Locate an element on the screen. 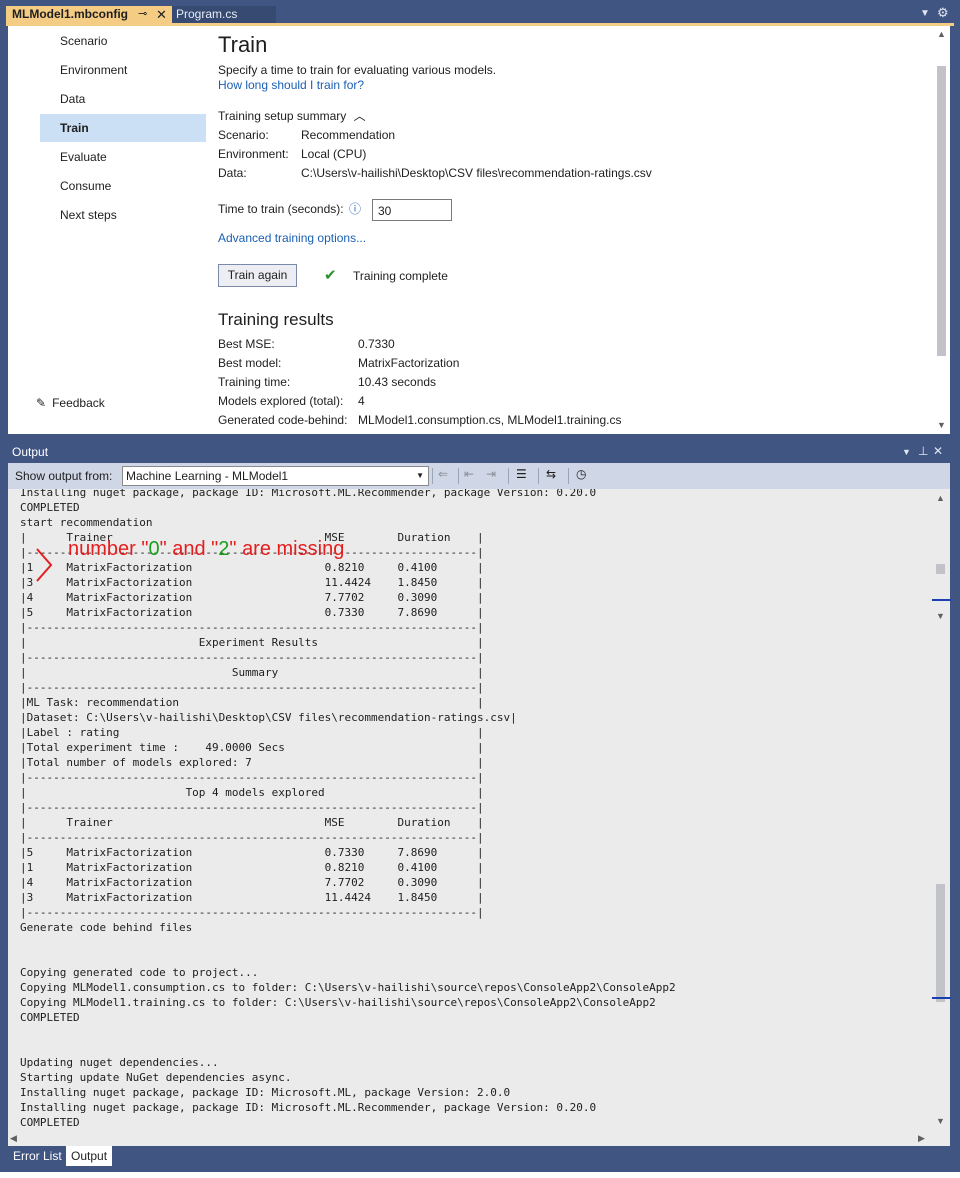 The image size is (960, 1178). tool-window-tabs: Error List Output is located at coordinates (480, 1159).